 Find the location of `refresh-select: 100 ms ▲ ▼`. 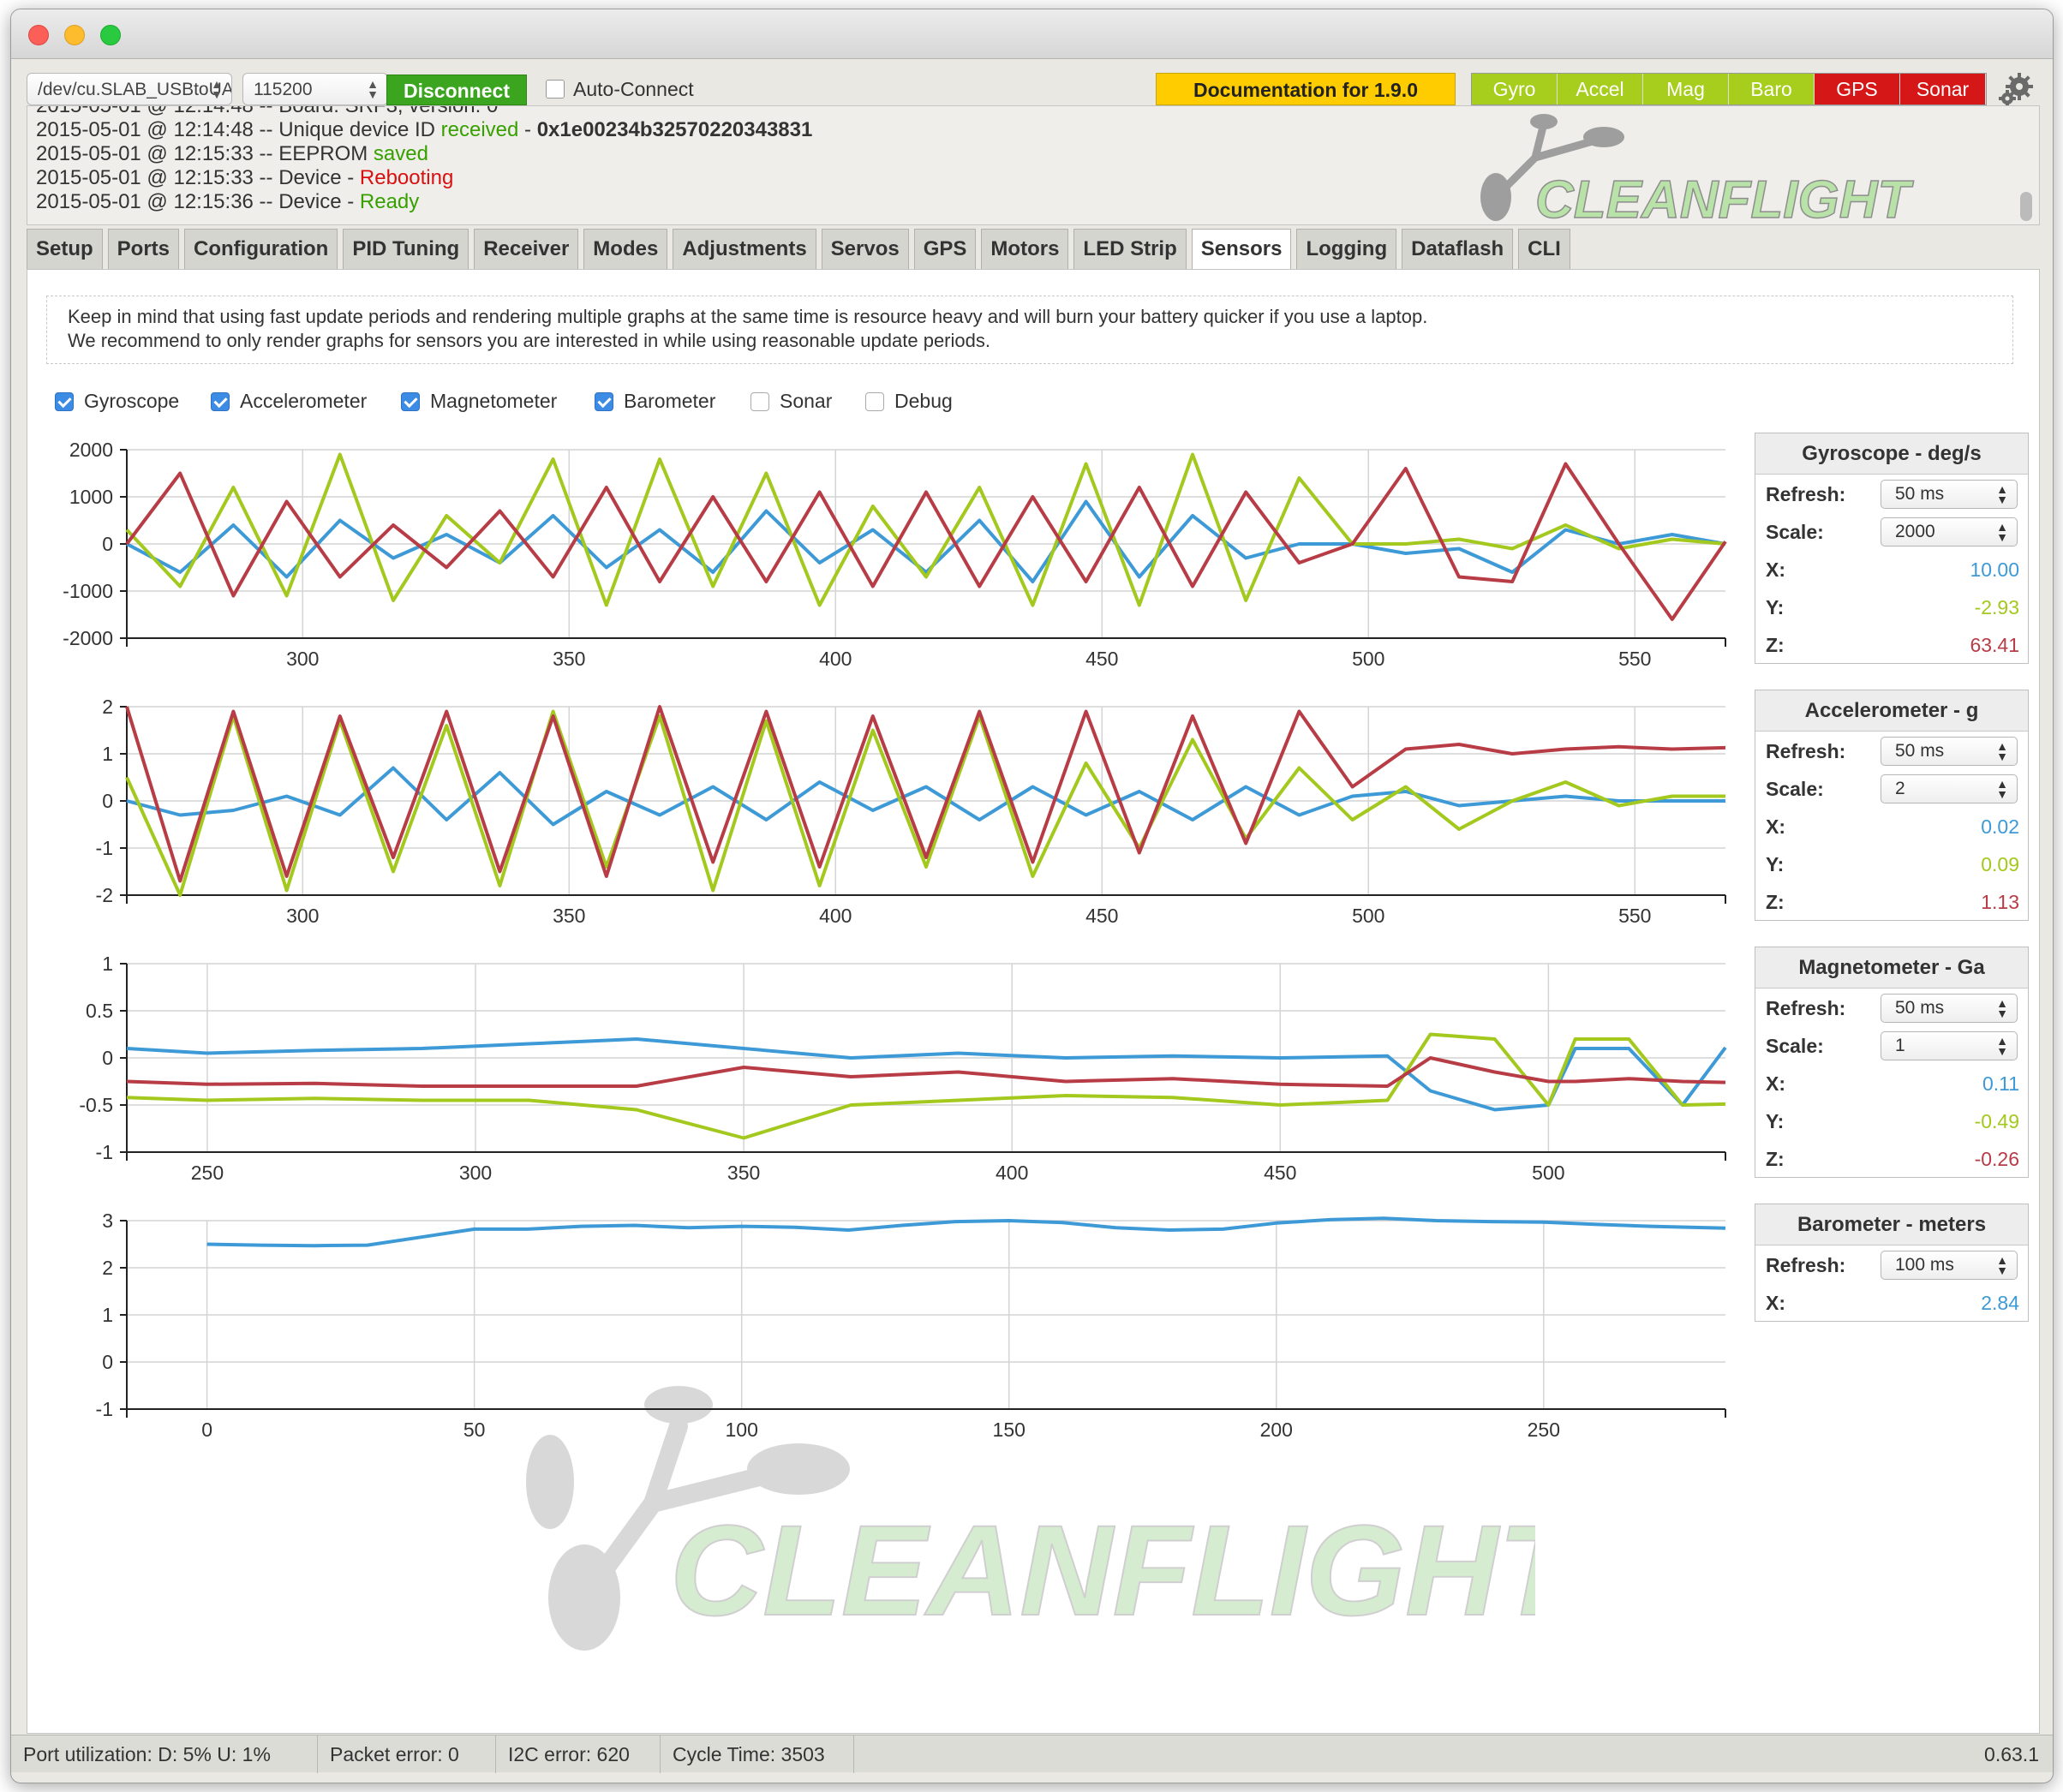

refresh-select: 100 ms ▲ ▼ is located at coordinates (1949, 1265).